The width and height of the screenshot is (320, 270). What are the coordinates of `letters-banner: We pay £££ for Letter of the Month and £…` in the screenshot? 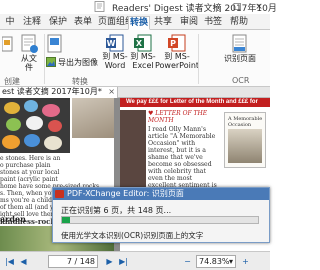 It's located at (195, 102).